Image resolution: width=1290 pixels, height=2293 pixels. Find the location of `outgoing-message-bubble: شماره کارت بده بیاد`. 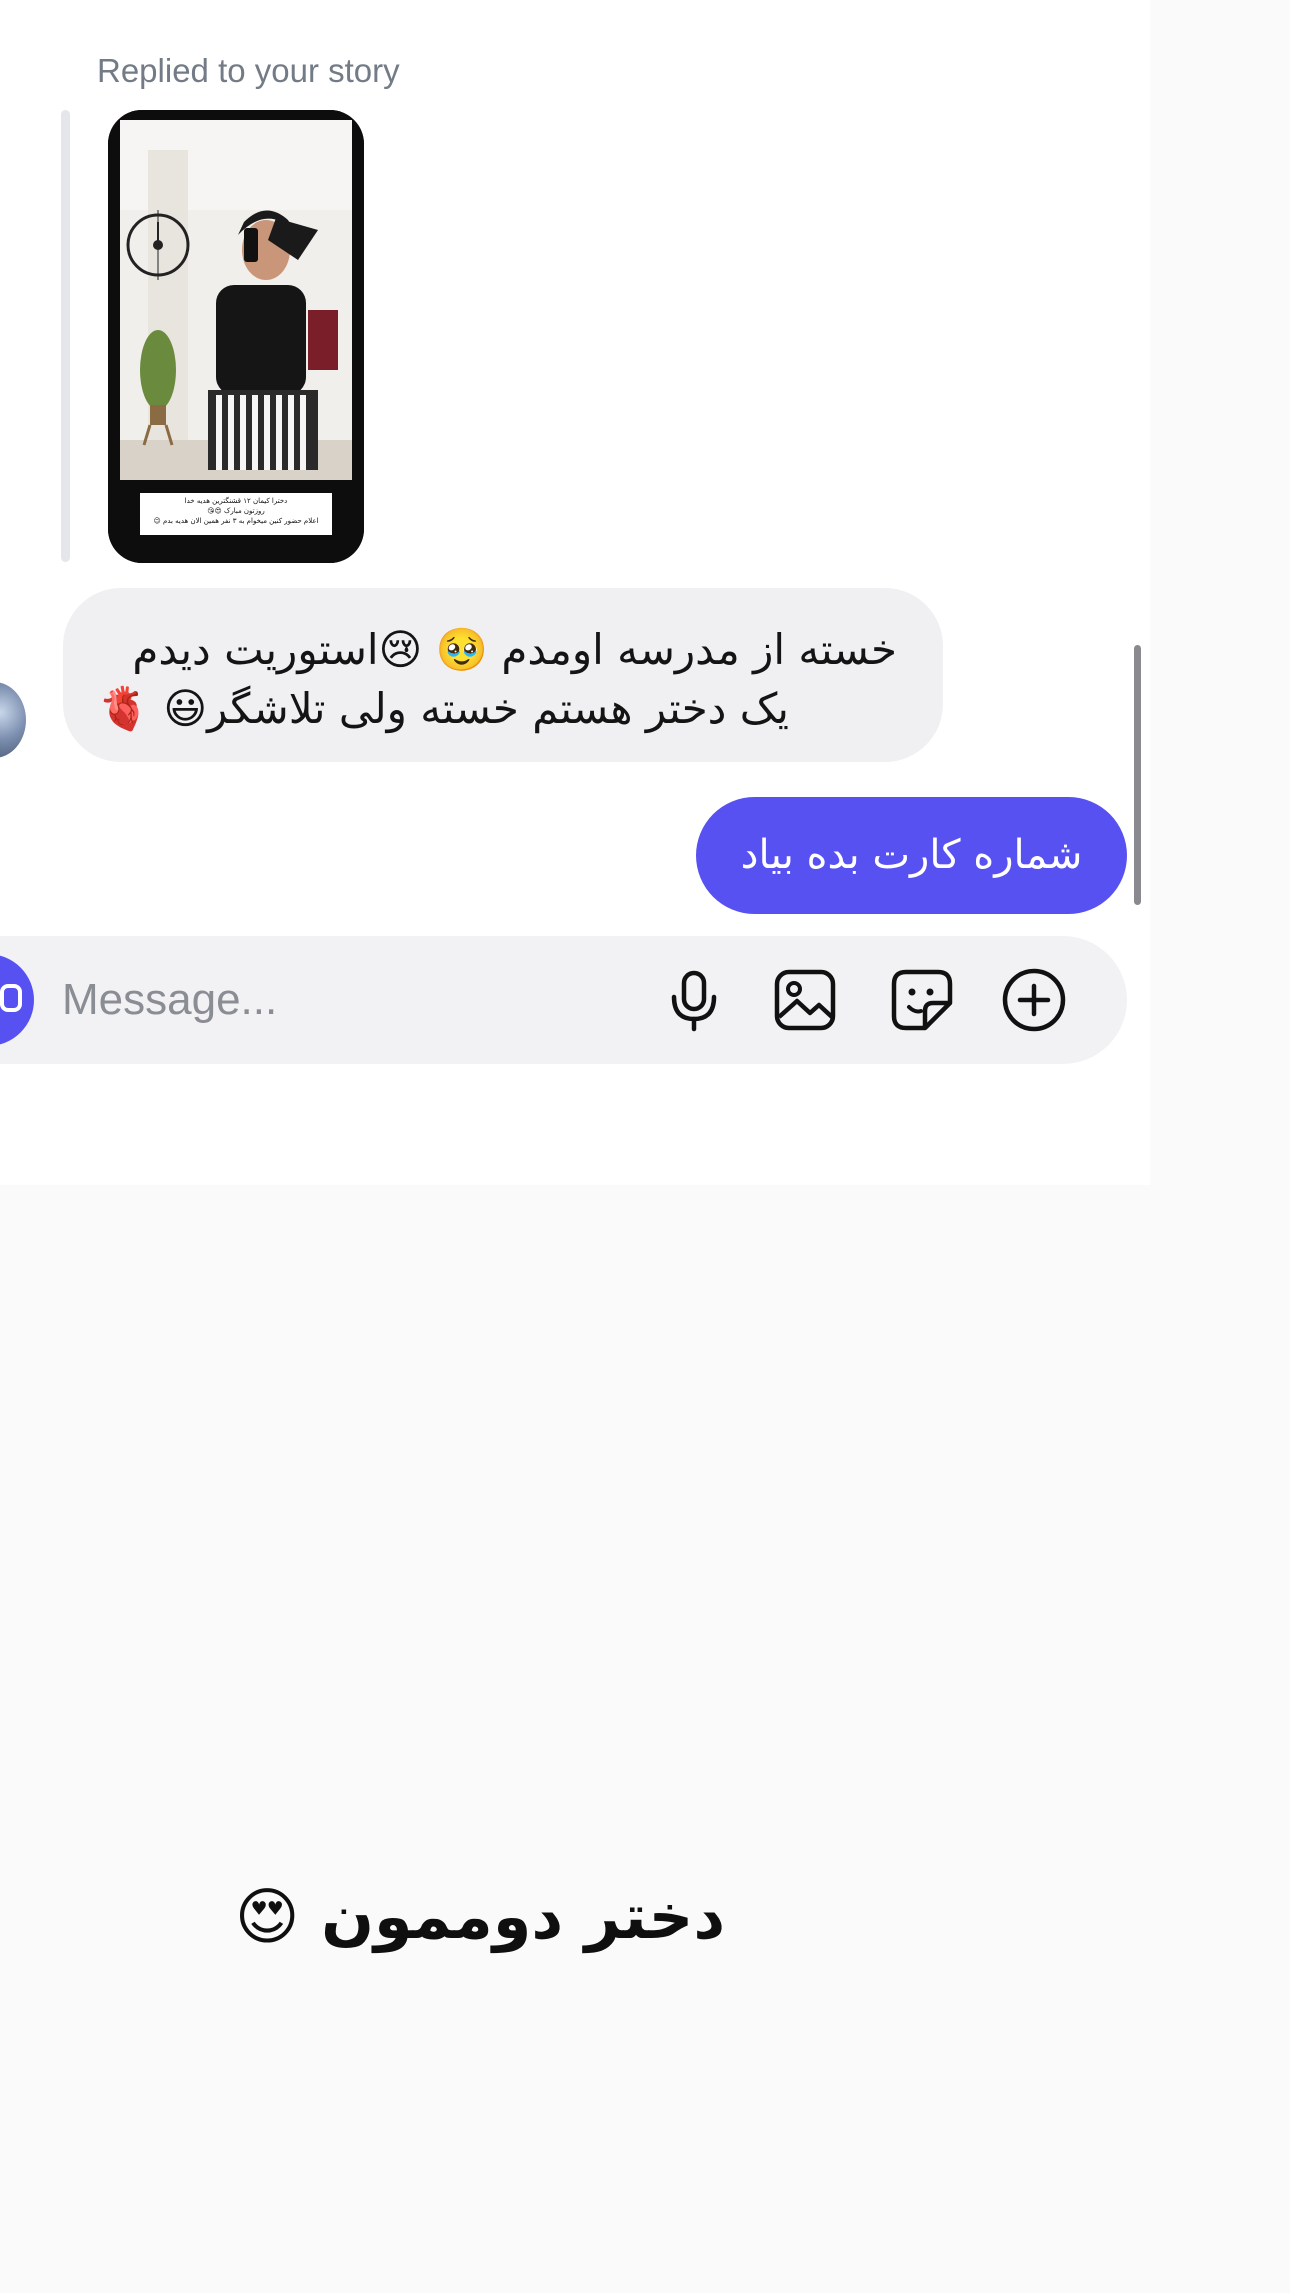

outgoing-message-bubble: شماره کارت بده بیاد is located at coordinates (911, 855).